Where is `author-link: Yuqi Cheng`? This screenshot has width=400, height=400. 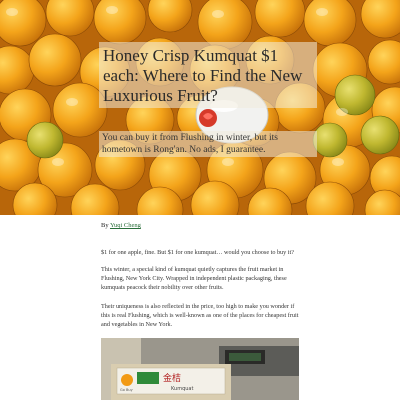
author-link: Yuqi Cheng is located at coordinates (125, 225).